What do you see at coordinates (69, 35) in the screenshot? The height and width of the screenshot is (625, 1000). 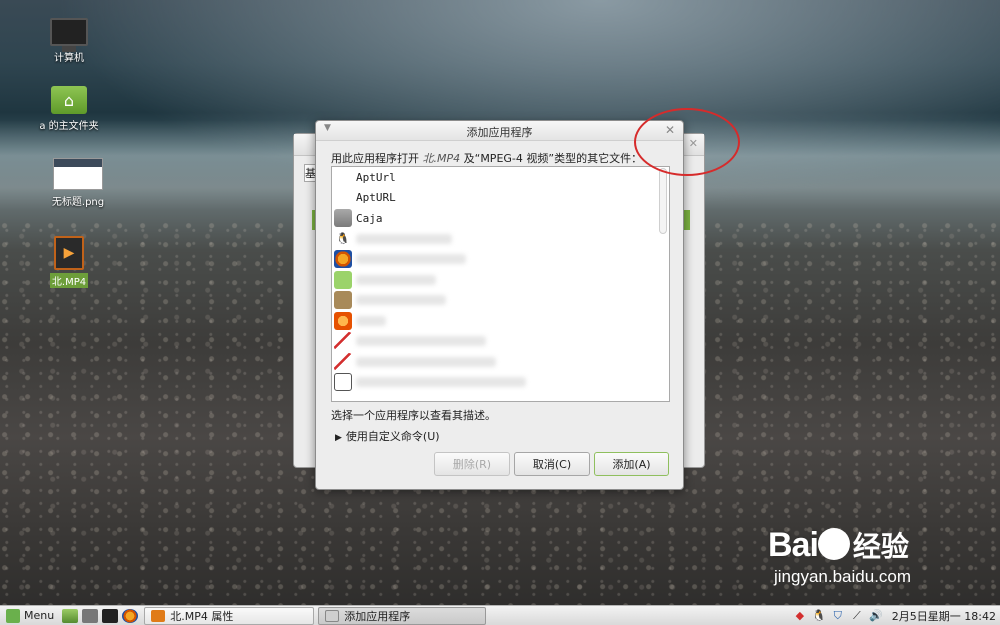 I see `computer-icon` at bounding box center [69, 35].